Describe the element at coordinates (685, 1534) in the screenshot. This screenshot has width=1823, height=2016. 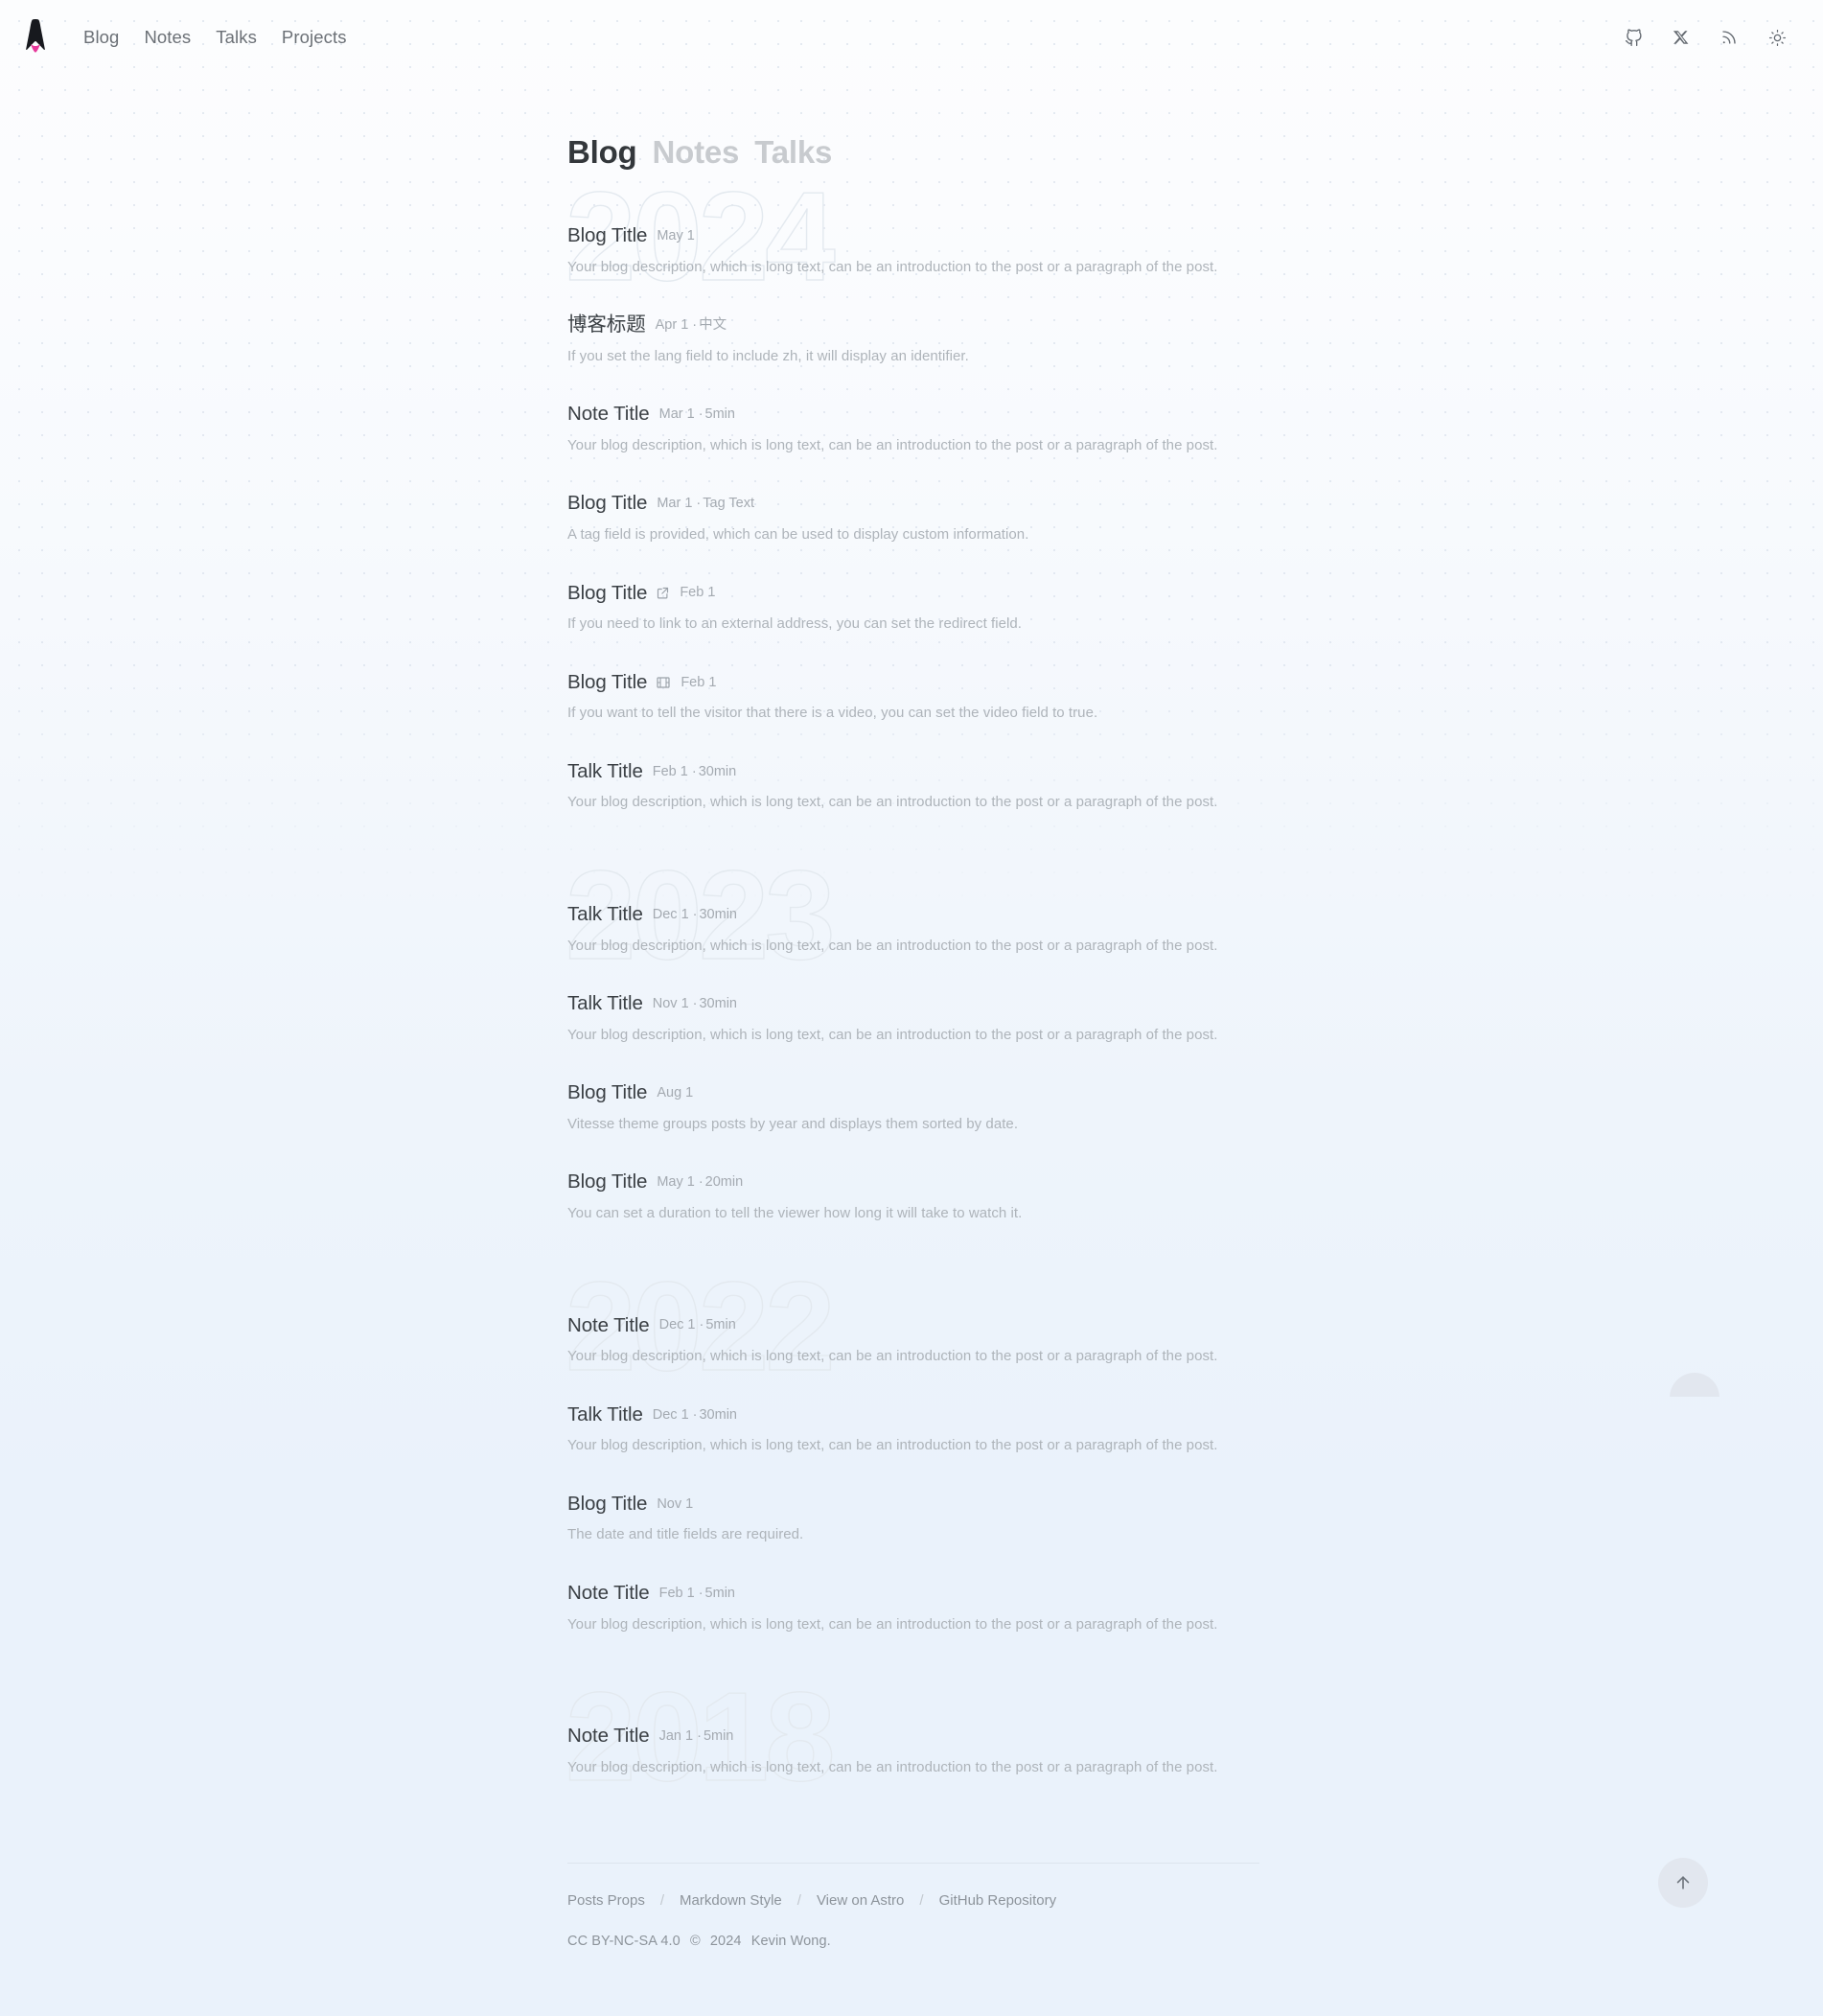
I see `post-description: The date and title fields are required.` at that location.